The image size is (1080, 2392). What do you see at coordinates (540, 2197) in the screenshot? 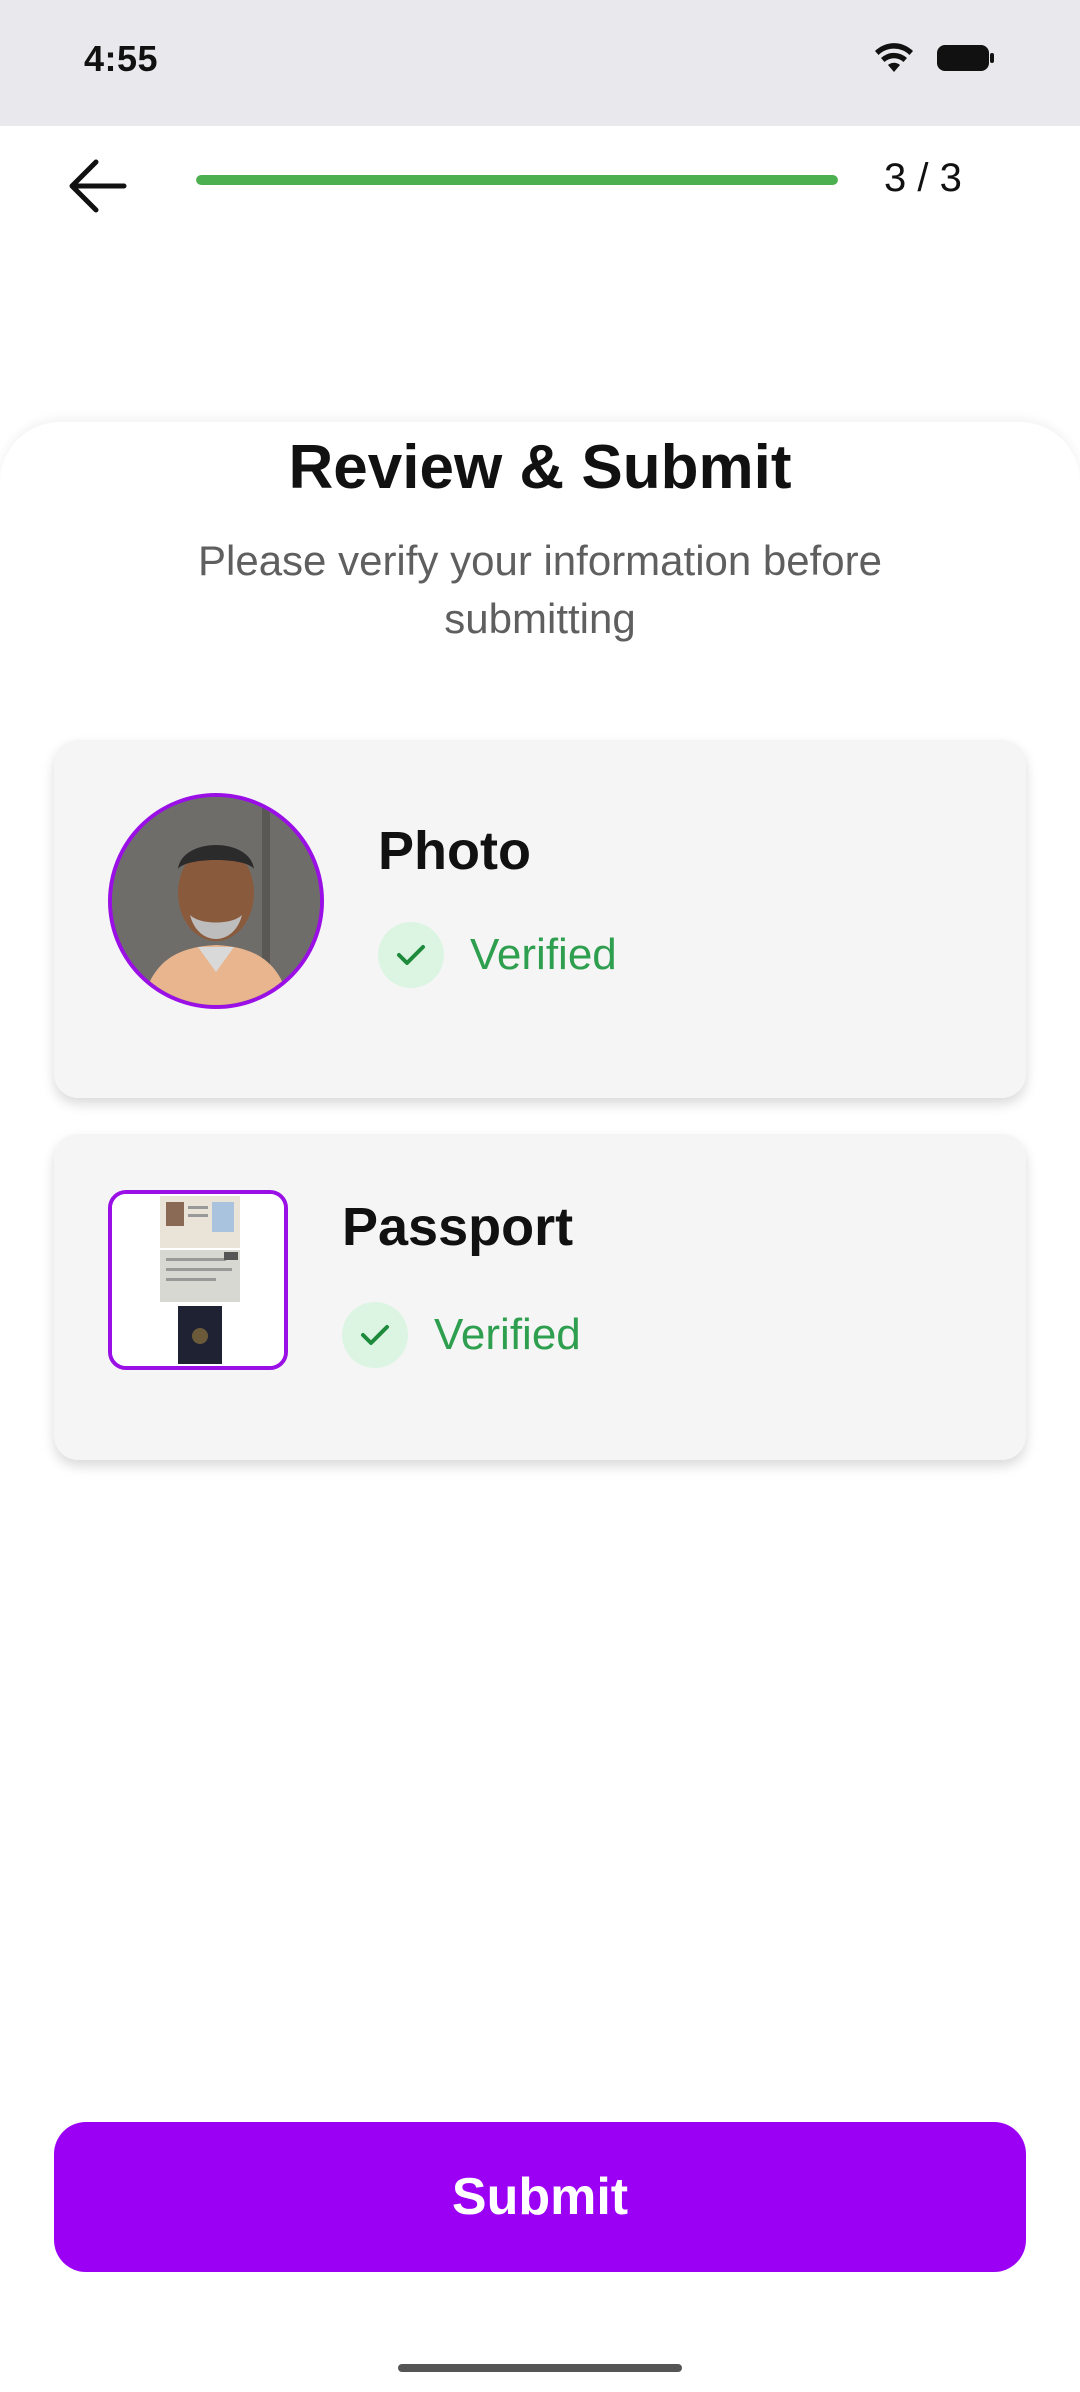
I see `submit-button: Submit` at bounding box center [540, 2197].